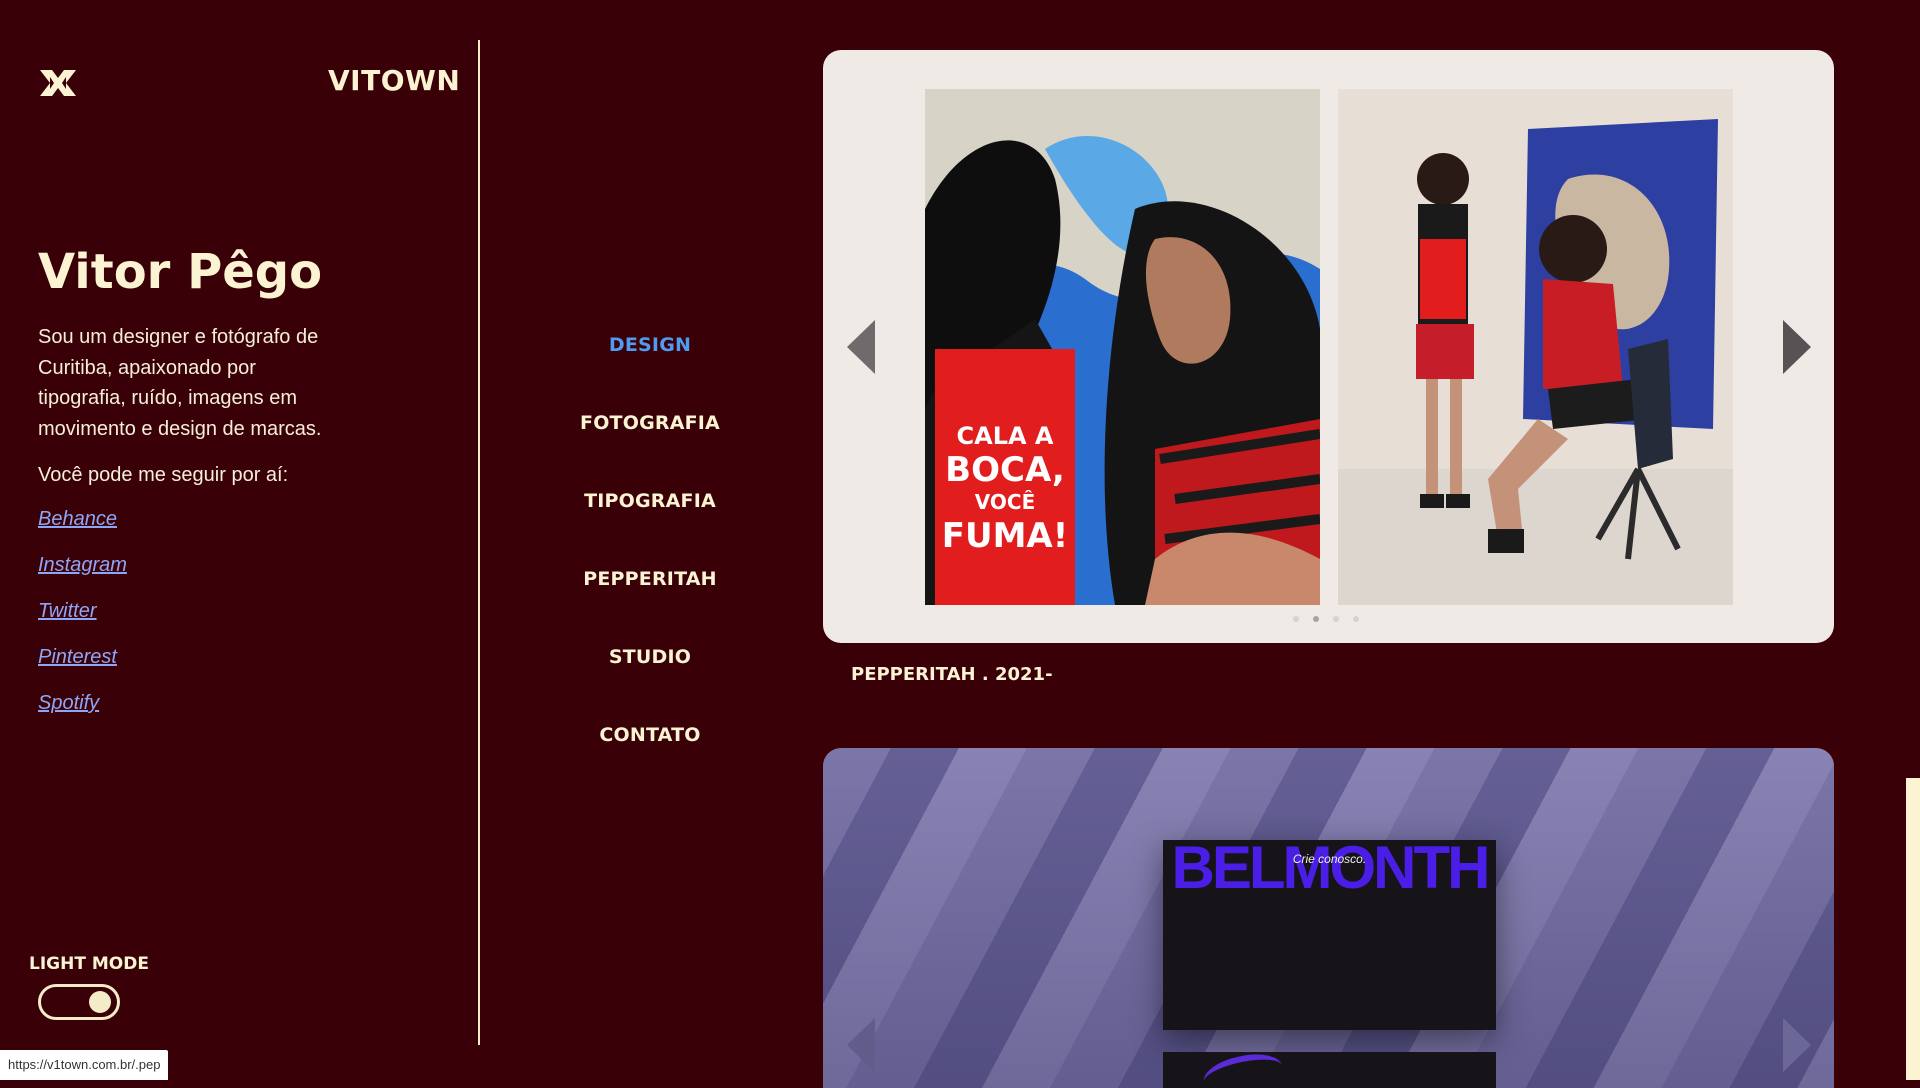  What do you see at coordinates (77, 519) in the screenshot?
I see `link-behance: Behance` at bounding box center [77, 519].